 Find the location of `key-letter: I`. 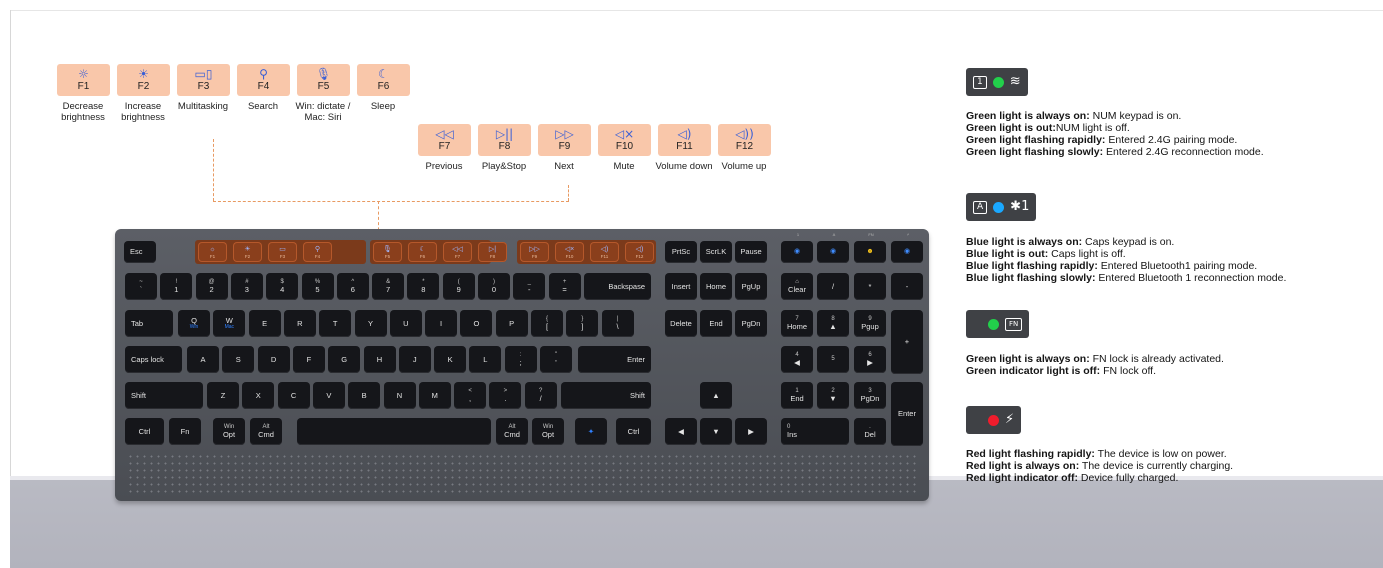

key-letter: I is located at coordinates (441, 323).